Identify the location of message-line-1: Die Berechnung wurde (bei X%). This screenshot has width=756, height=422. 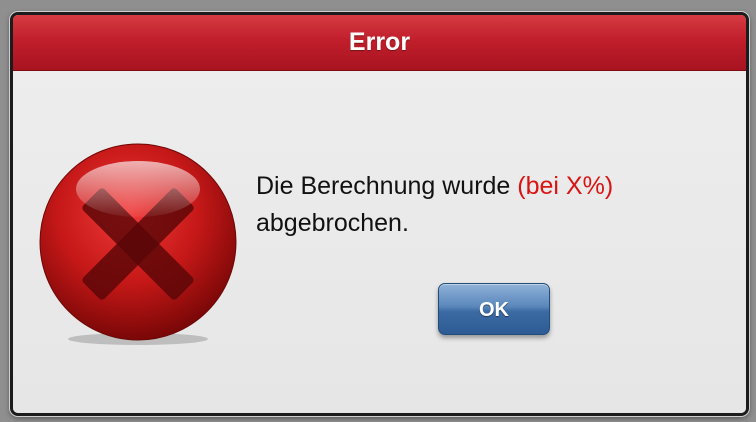
(491, 186).